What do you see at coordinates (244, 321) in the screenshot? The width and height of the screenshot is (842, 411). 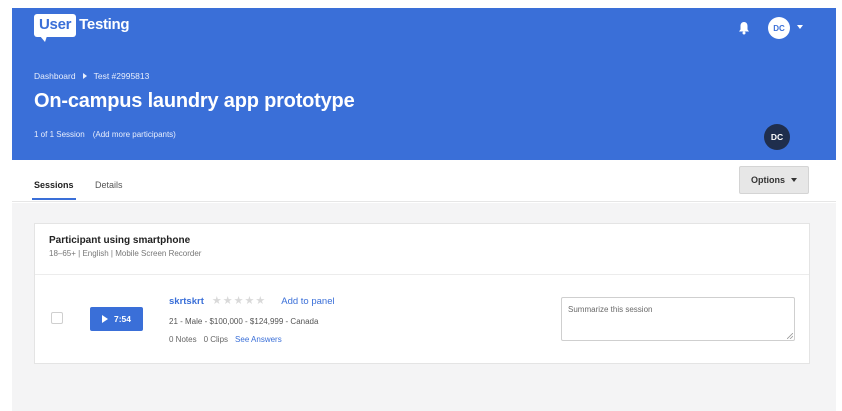 I see `participant-demographics: 21 - Male - $100,000 - $124,999 - Canada` at bounding box center [244, 321].